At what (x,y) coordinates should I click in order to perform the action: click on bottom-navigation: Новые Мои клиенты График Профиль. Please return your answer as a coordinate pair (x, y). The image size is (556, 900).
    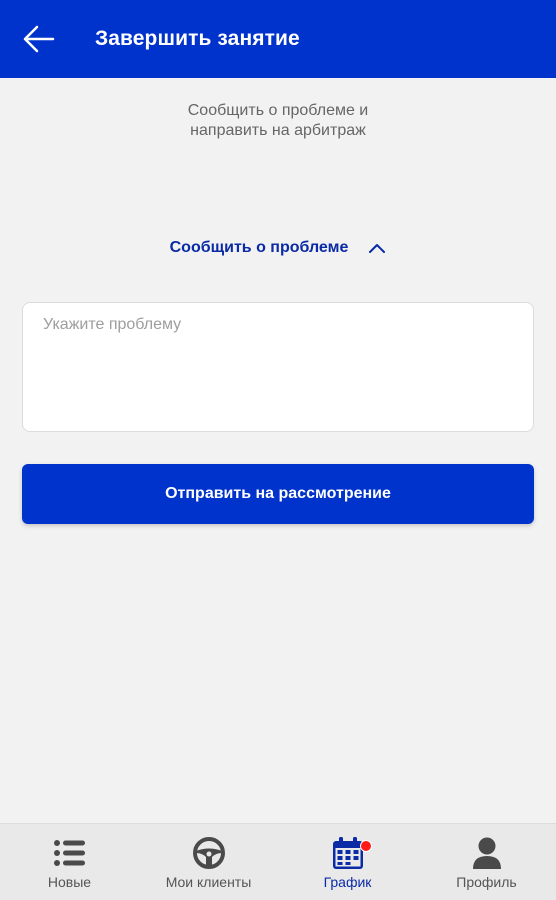
    Looking at the image, I should click on (278, 861).